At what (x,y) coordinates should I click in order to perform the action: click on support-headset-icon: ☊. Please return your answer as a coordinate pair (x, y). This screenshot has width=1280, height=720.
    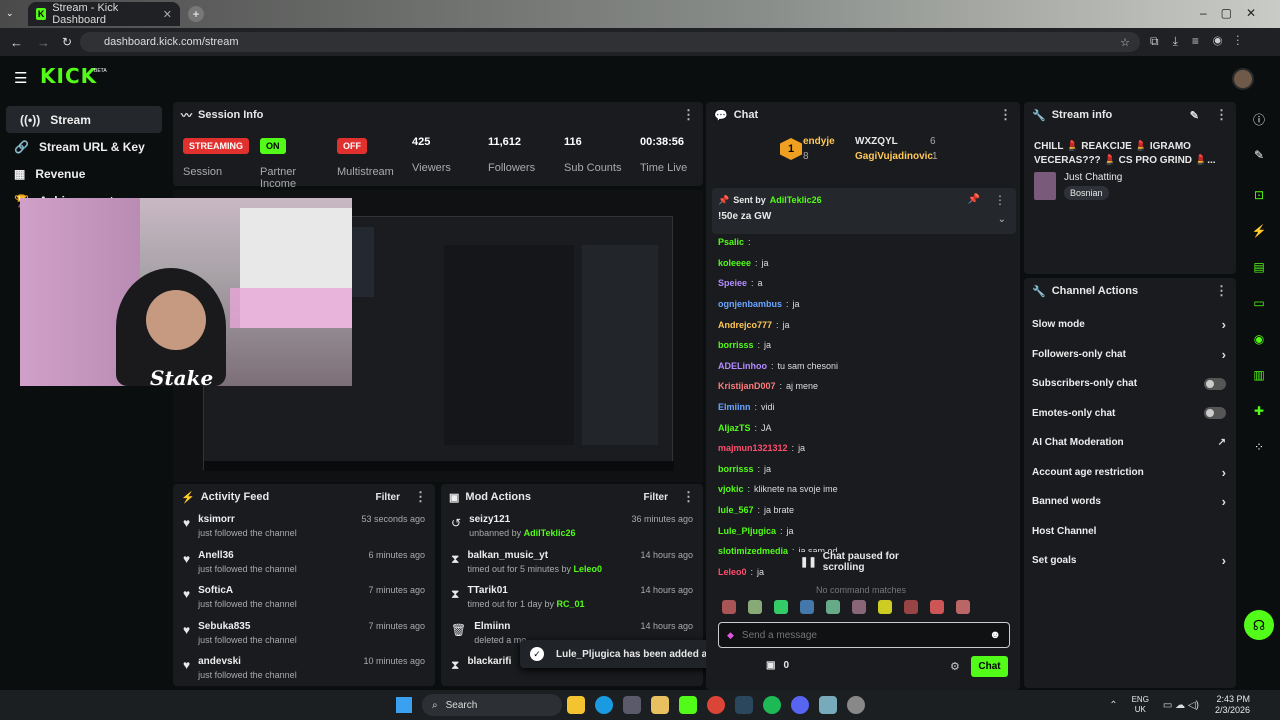
    Looking at the image, I should click on (1259, 625).